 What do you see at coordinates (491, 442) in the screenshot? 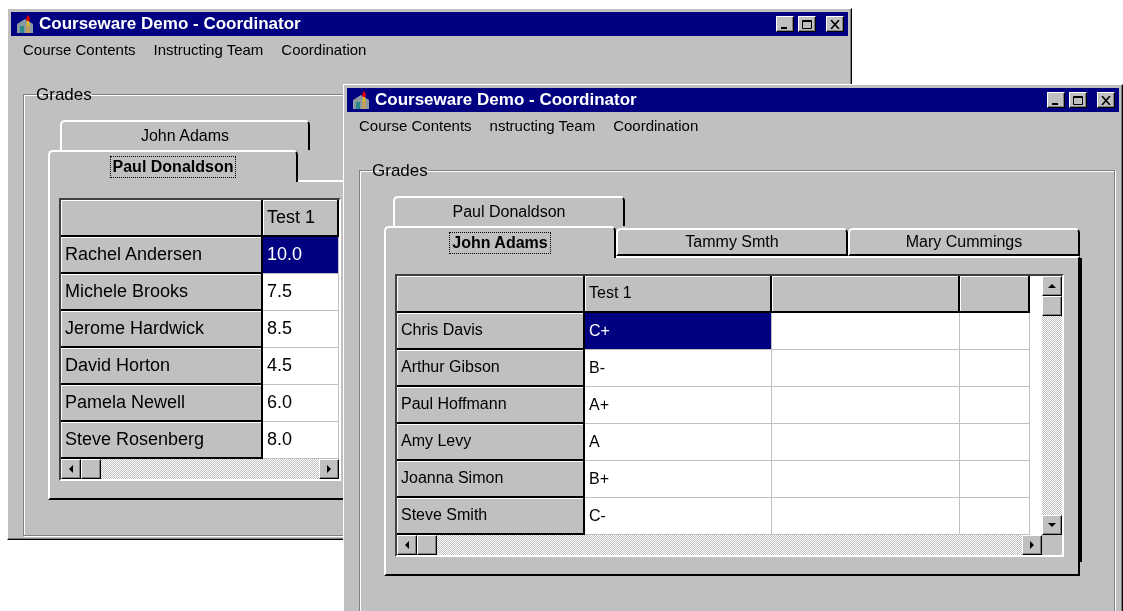
I see `row-header: Amy Levy` at bounding box center [491, 442].